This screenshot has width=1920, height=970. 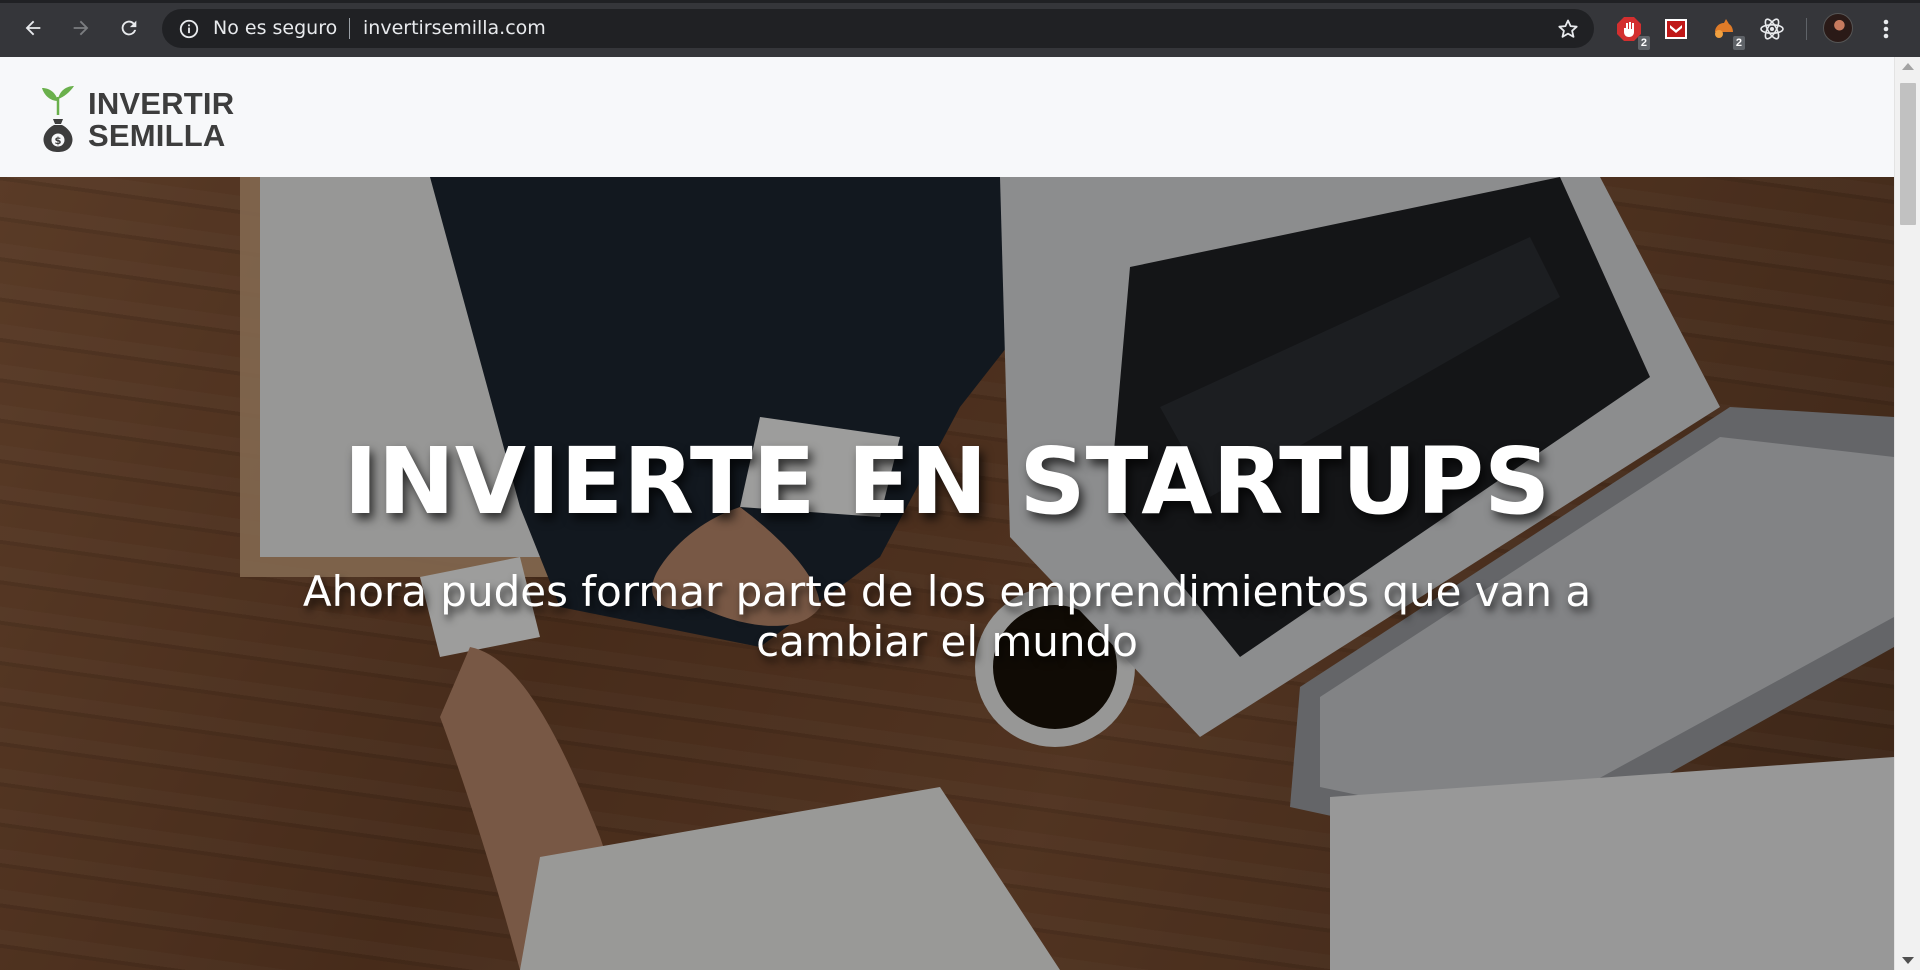 What do you see at coordinates (157, 135) in the screenshot?
I see `logo-line-2: SEMILLA` at bounding box center [157, 135].